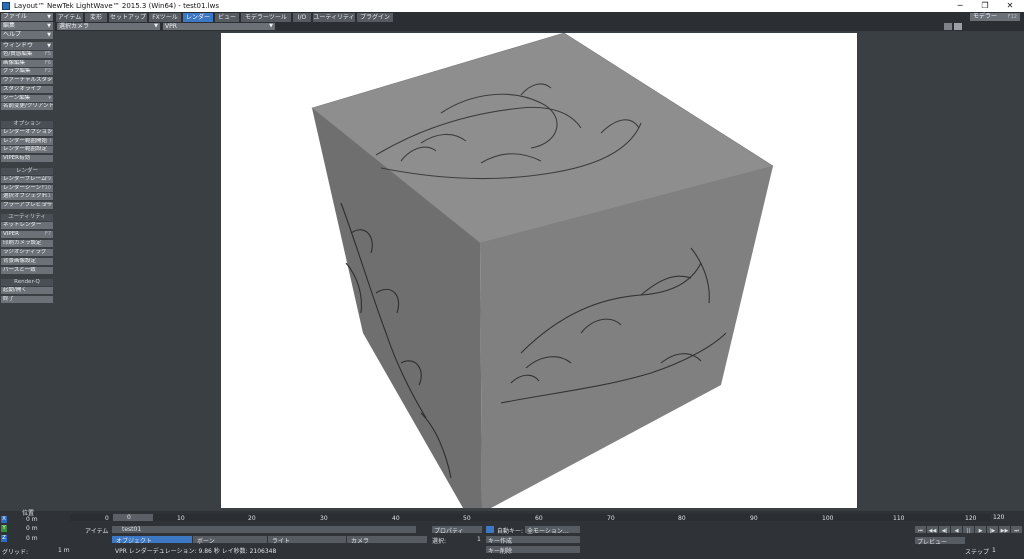 Image resolution: width=1024 pixels, height=559 pixels. What do you see at coordinates (944, 530) in the screenshot?
I see `transport-button: ◀|` at bounding box center [944, 530].